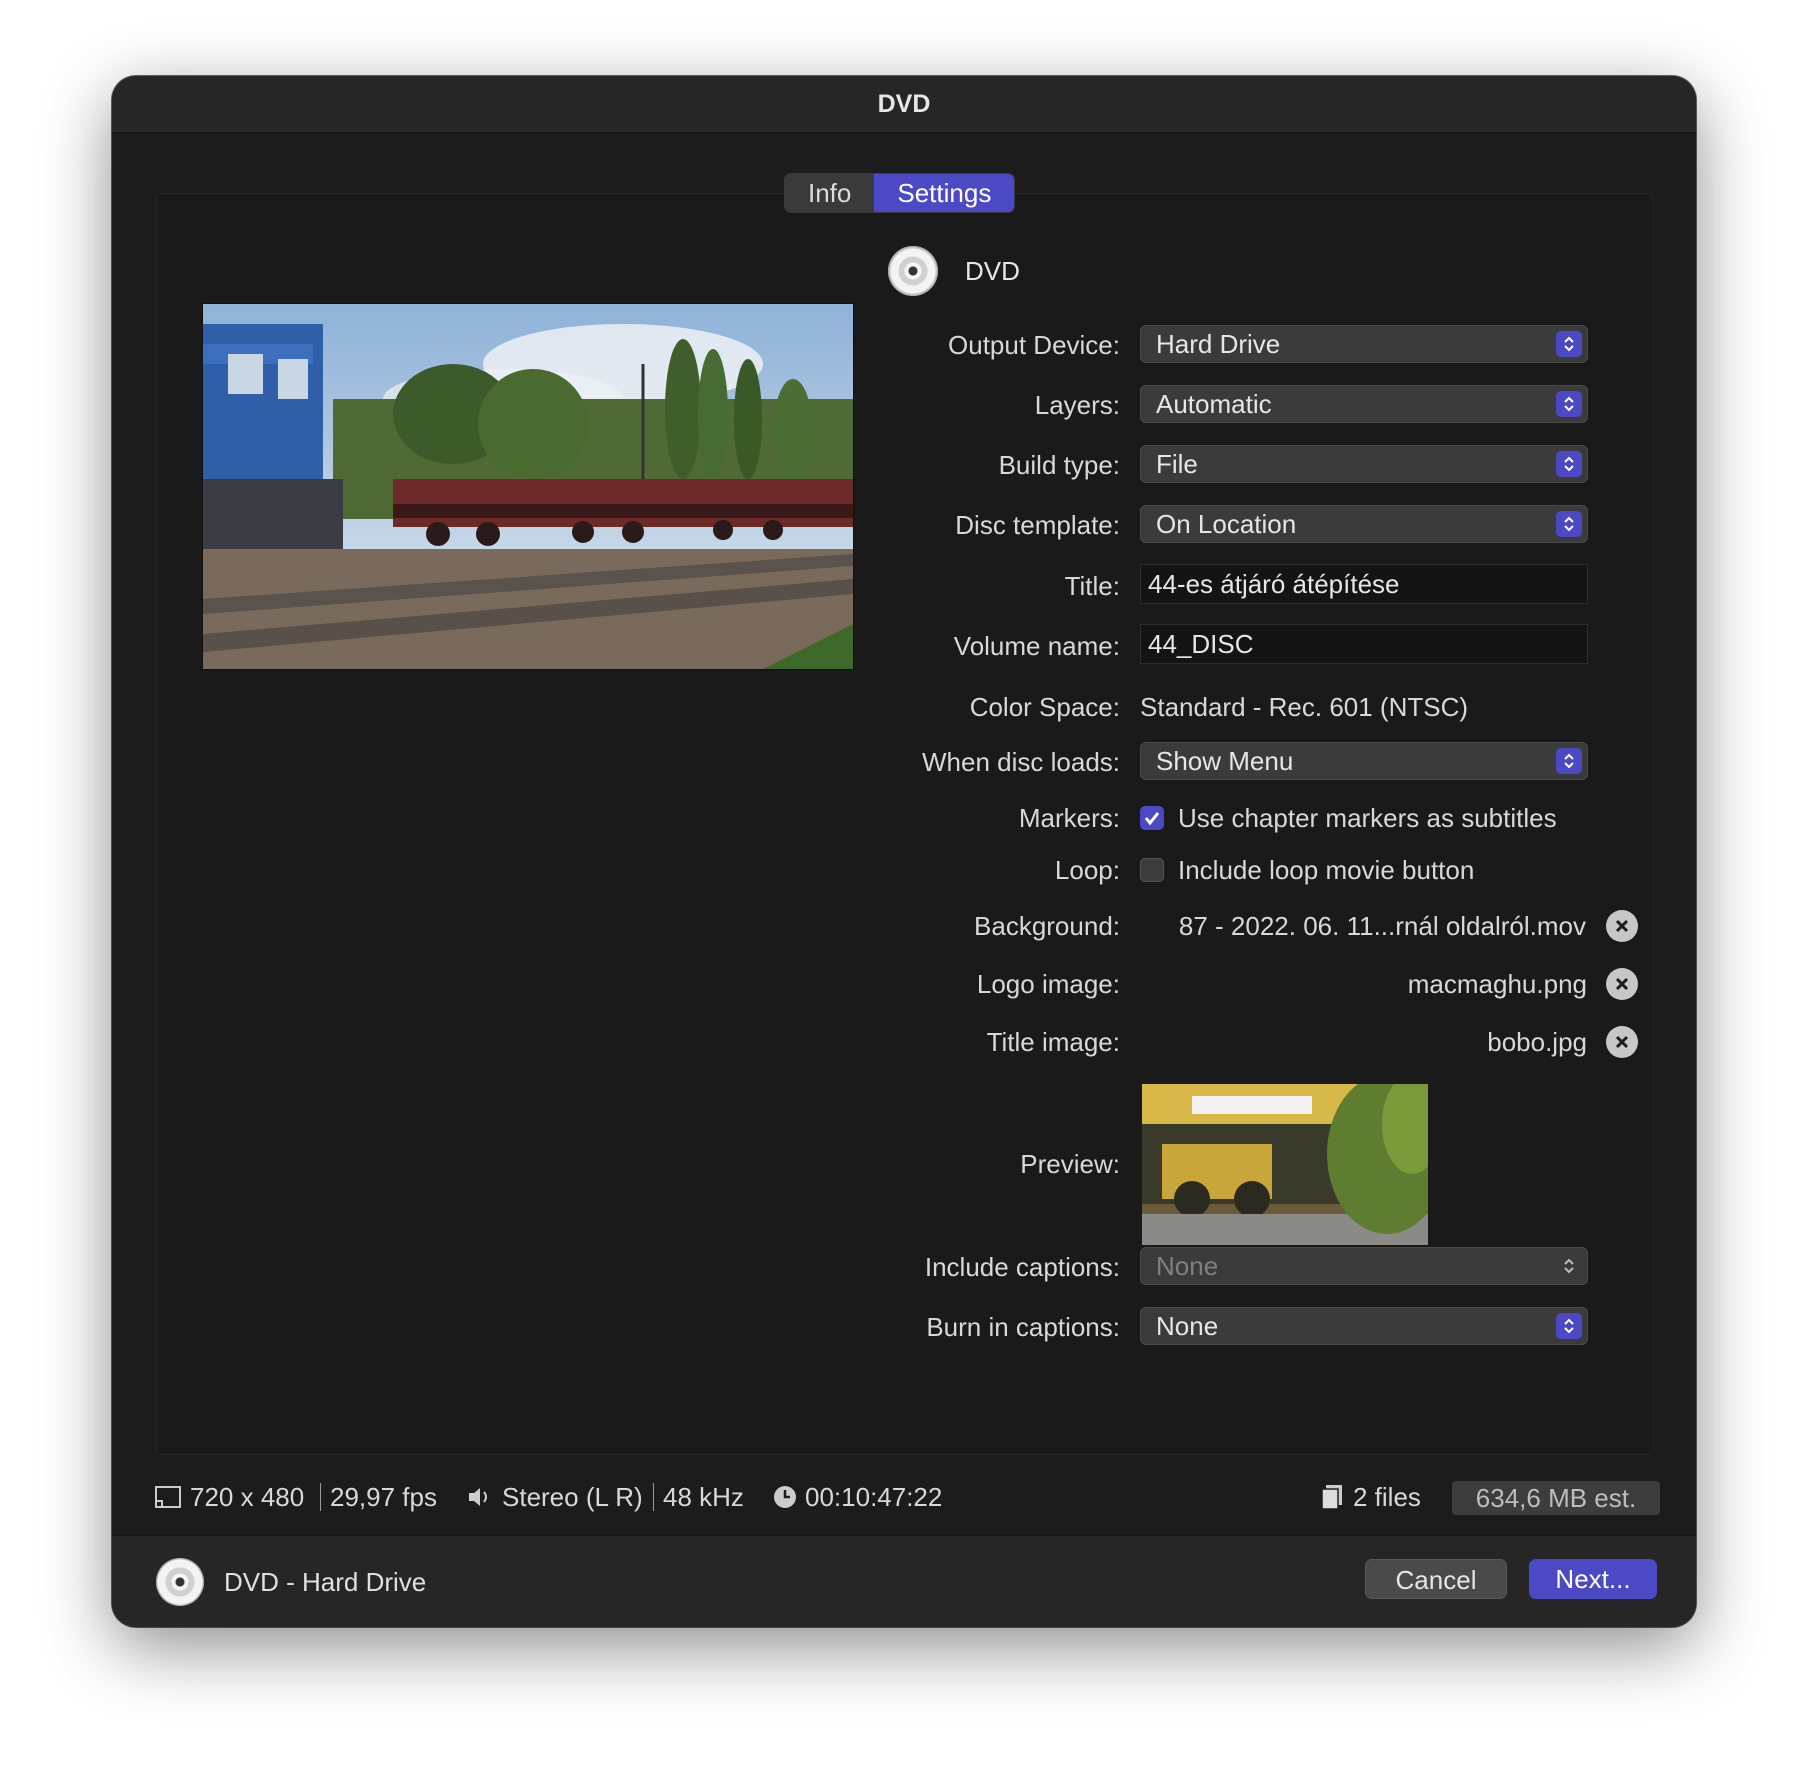  Describe the element at coordinates (1537, 1042) in the screenshot. I see `title-image-file: bobo.jpg` at that location.